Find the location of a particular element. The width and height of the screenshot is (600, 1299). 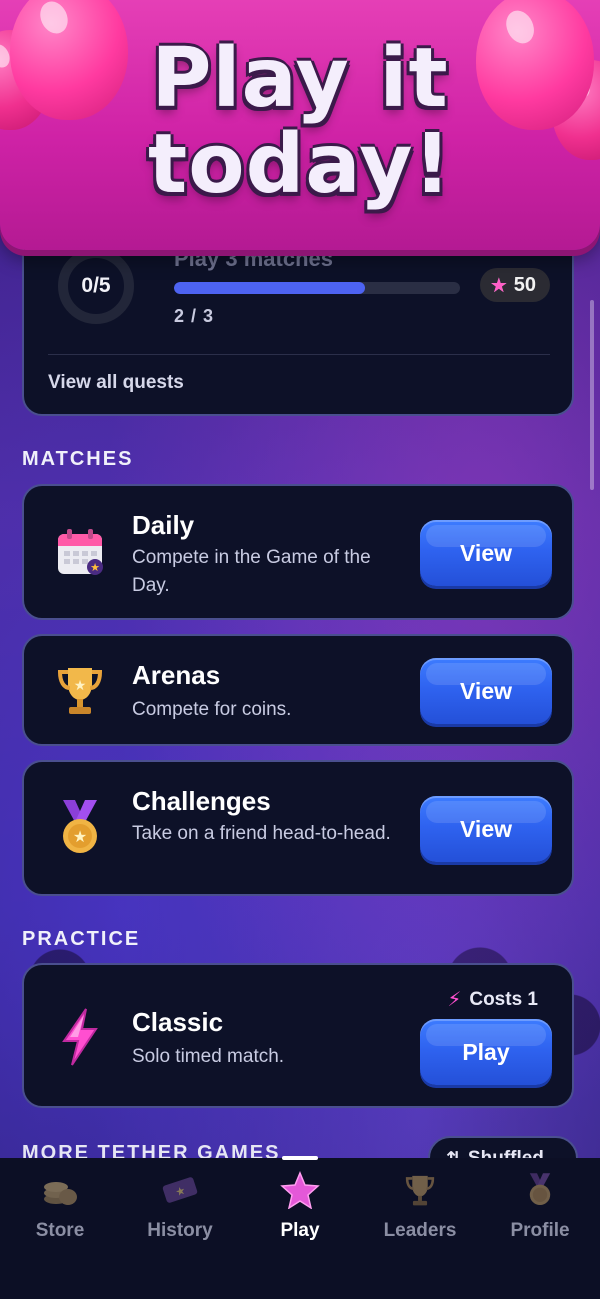

practice-cost: ⚡ Costs 1 is located at coordinates (492, 999).